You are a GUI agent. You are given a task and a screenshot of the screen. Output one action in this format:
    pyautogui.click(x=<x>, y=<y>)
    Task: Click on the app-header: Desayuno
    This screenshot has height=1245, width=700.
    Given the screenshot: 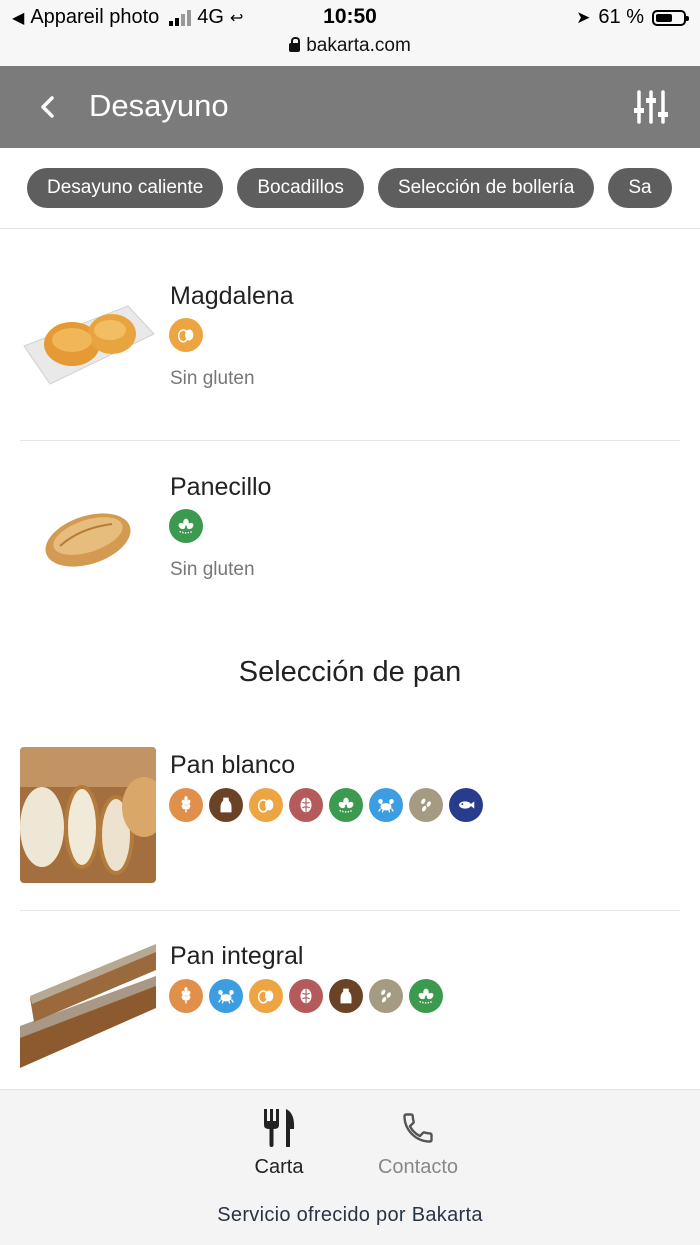 What is the action you would take?
    pyautogui.click(x=350, y=107)
    